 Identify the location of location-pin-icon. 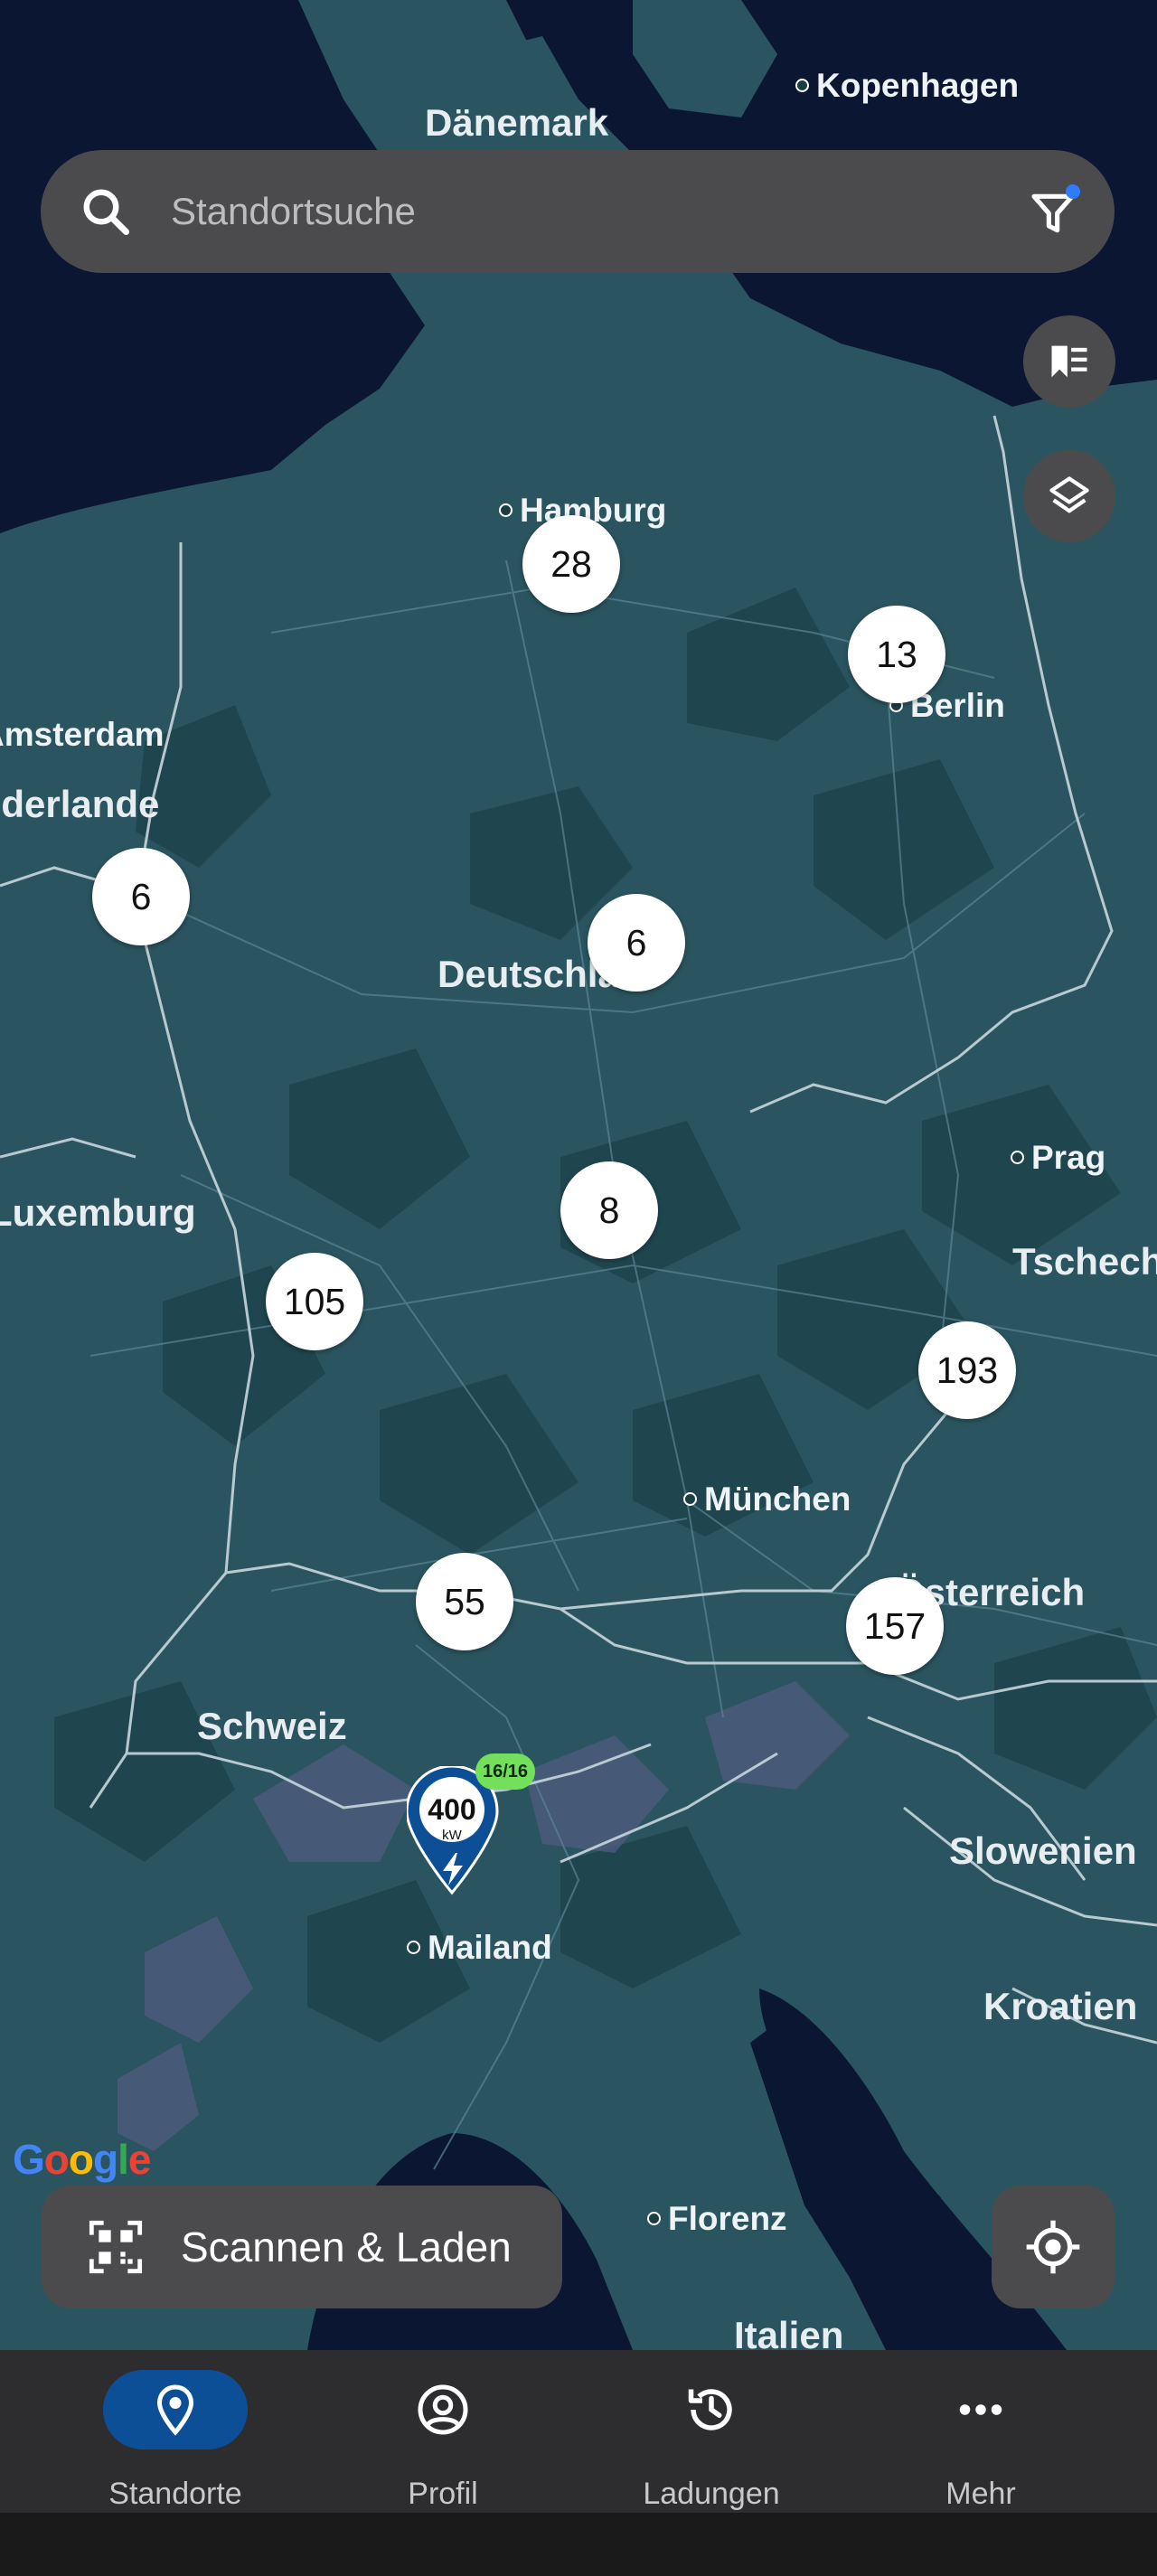
(175, 2410).